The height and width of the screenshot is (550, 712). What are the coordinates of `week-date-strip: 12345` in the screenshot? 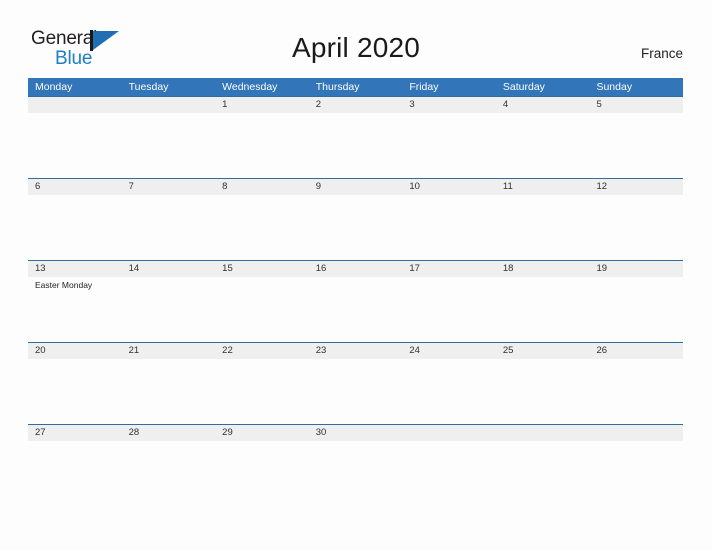 It's located at (355, 104).